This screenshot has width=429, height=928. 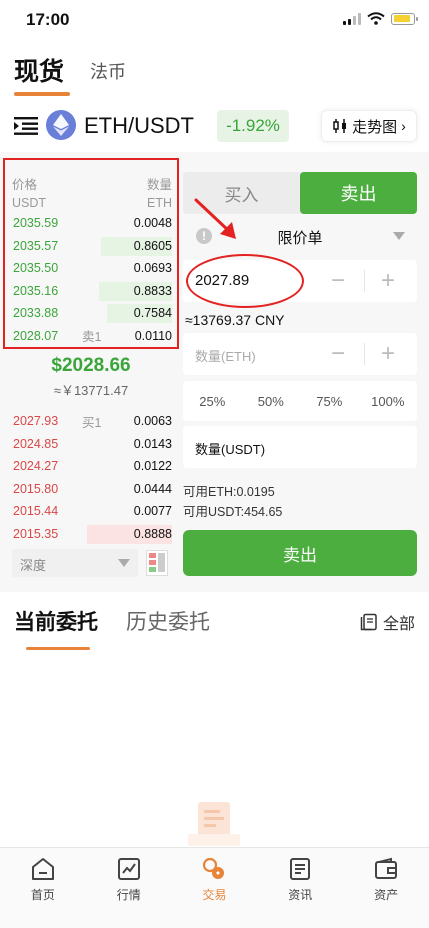 What do you see at coordinates (152, 421) in the screenshot?
I see `orderbook-qty: 0.0063` at bounding box center [152, 421].